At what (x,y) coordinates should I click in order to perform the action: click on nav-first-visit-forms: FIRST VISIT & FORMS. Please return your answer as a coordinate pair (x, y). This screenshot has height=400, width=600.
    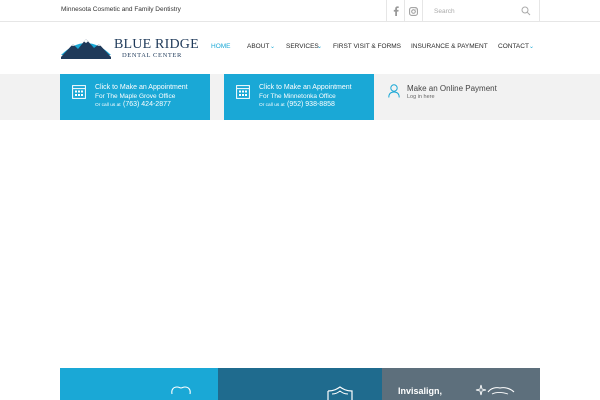
    Looking at the image, I should click on (367, 46).